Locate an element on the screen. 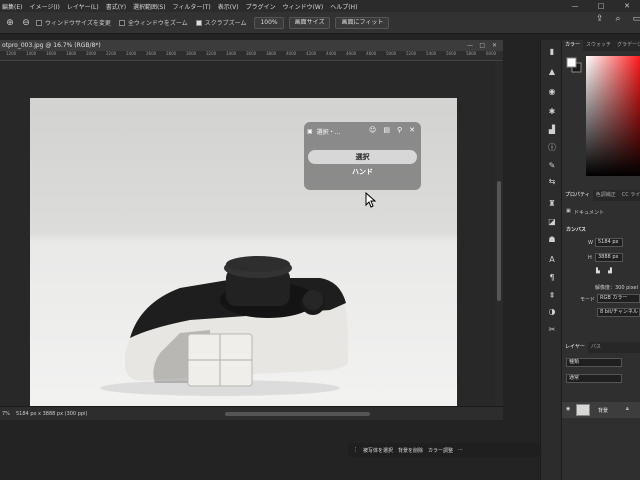 The width and height of the screenshot is (640, 480). close-icon: ✕ is located at coordinates (412, 130).